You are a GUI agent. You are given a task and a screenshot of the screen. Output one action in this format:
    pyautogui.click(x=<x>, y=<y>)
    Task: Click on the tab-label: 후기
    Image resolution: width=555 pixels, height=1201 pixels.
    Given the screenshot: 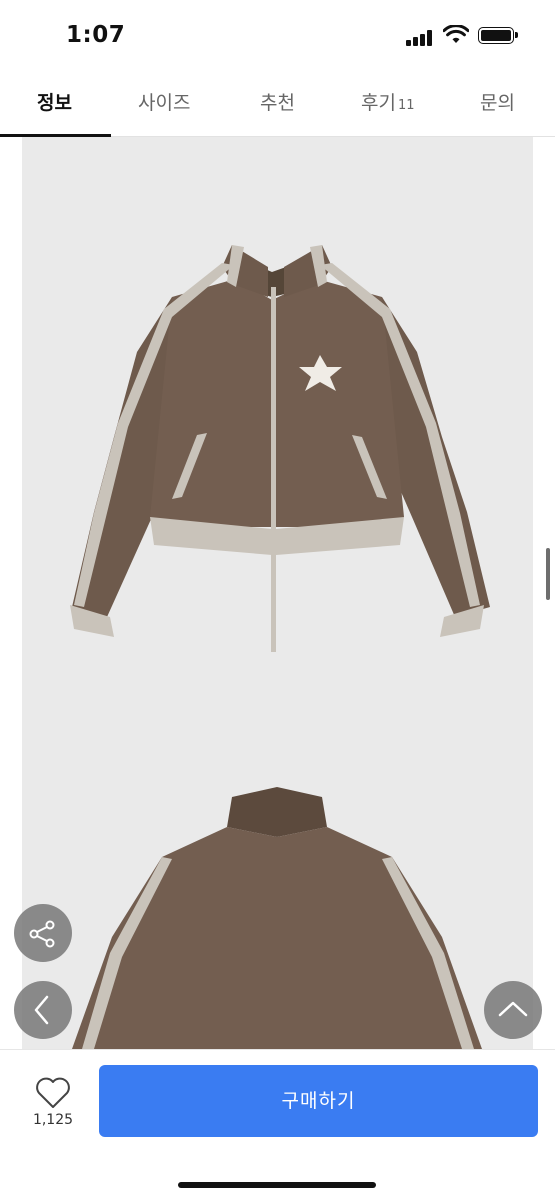 What is the action you would take?
    pyautogui.click(x=378, y=103)
    